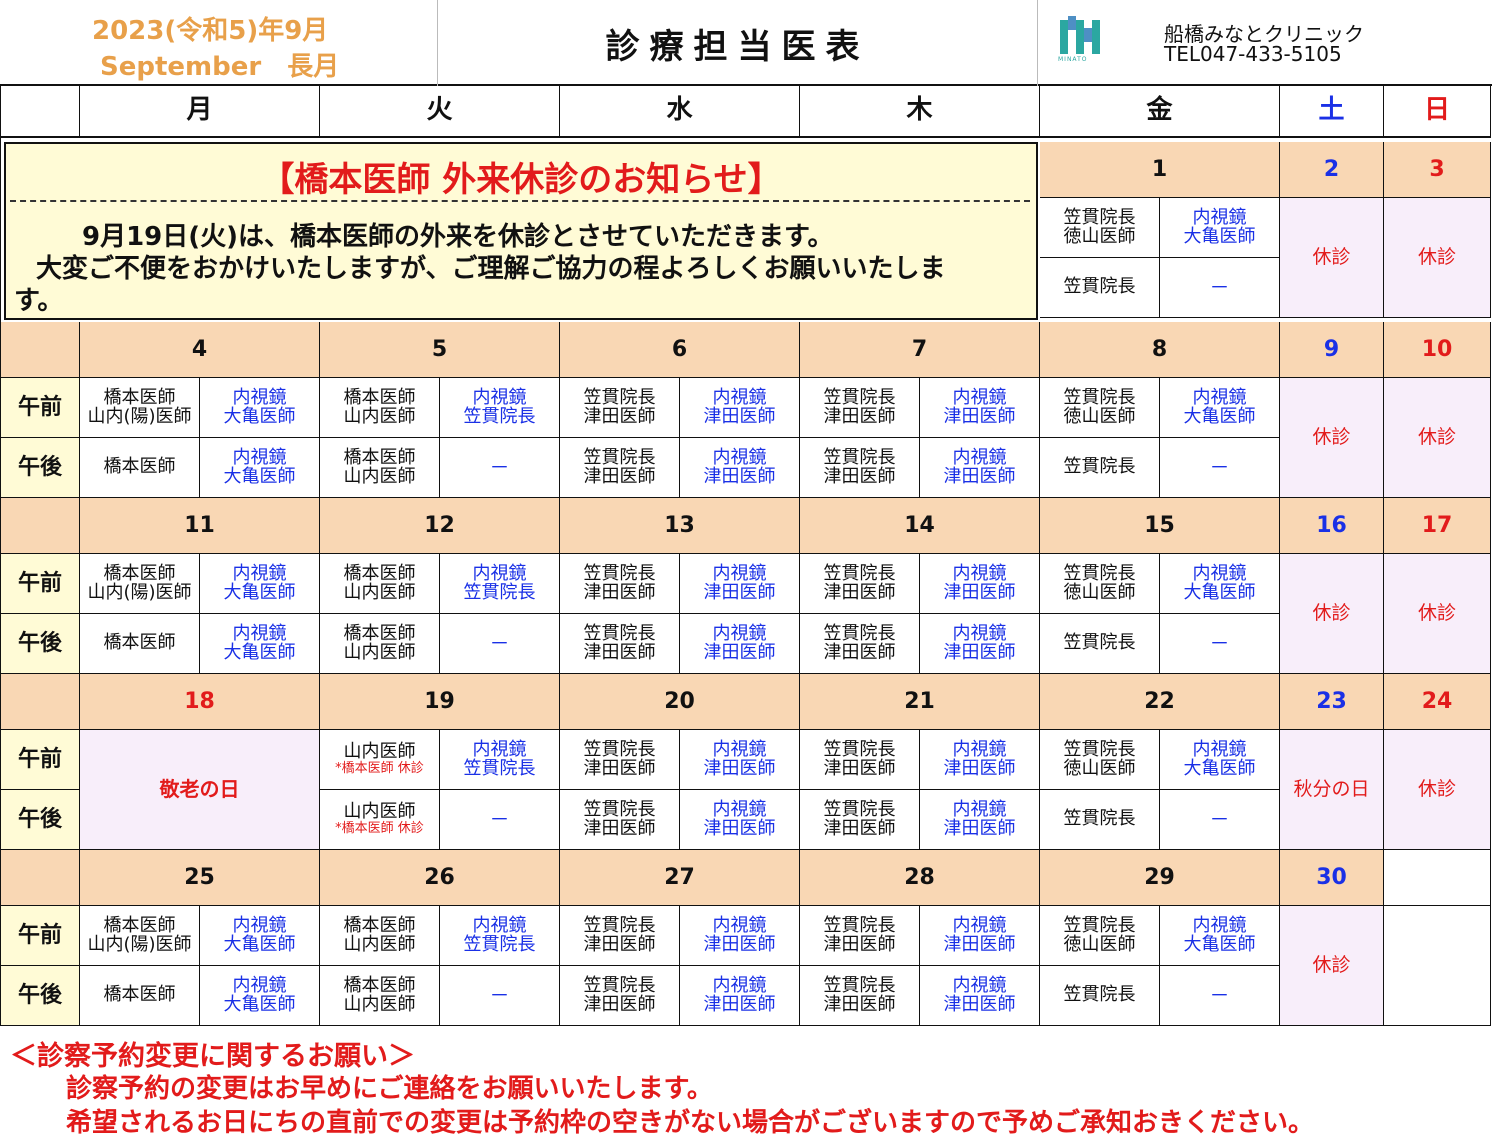 The image size is (1492, 1142). What do you see at coordinates (1159, 349) in the screenshot?
I see `day-number: 8` at bounding box center [1159, 349].